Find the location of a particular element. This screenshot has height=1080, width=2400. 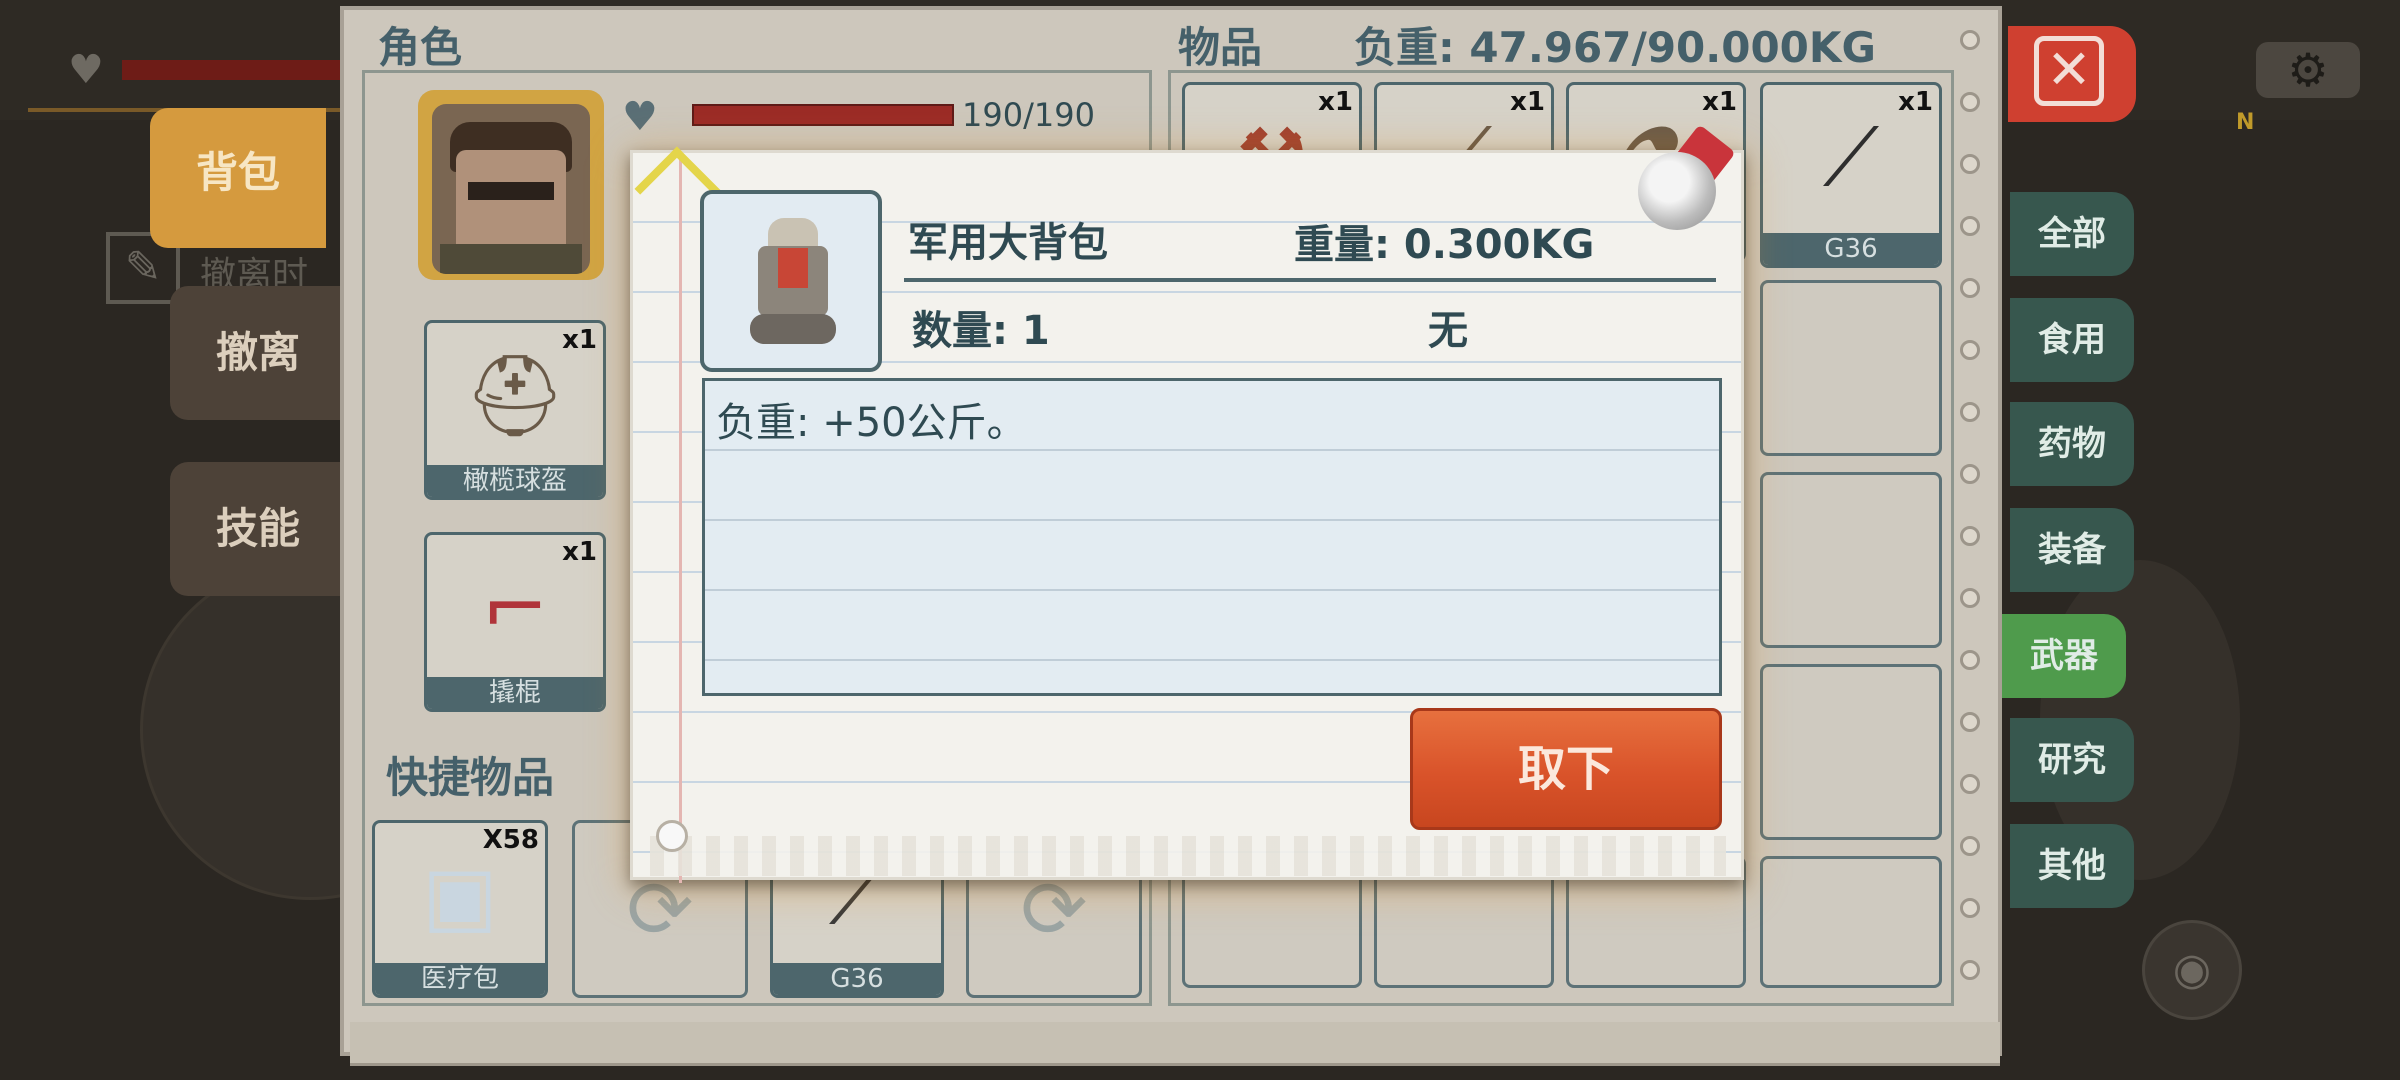

items-section-title: 物品 is located at coordinates (1220, 47).